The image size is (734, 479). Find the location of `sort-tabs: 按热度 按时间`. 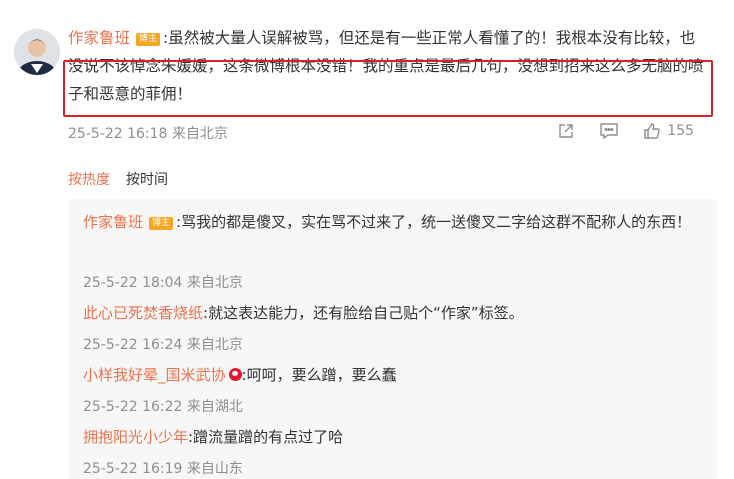

sort-tabs: 按热度 按时间 is located at coordinates (118, 180).